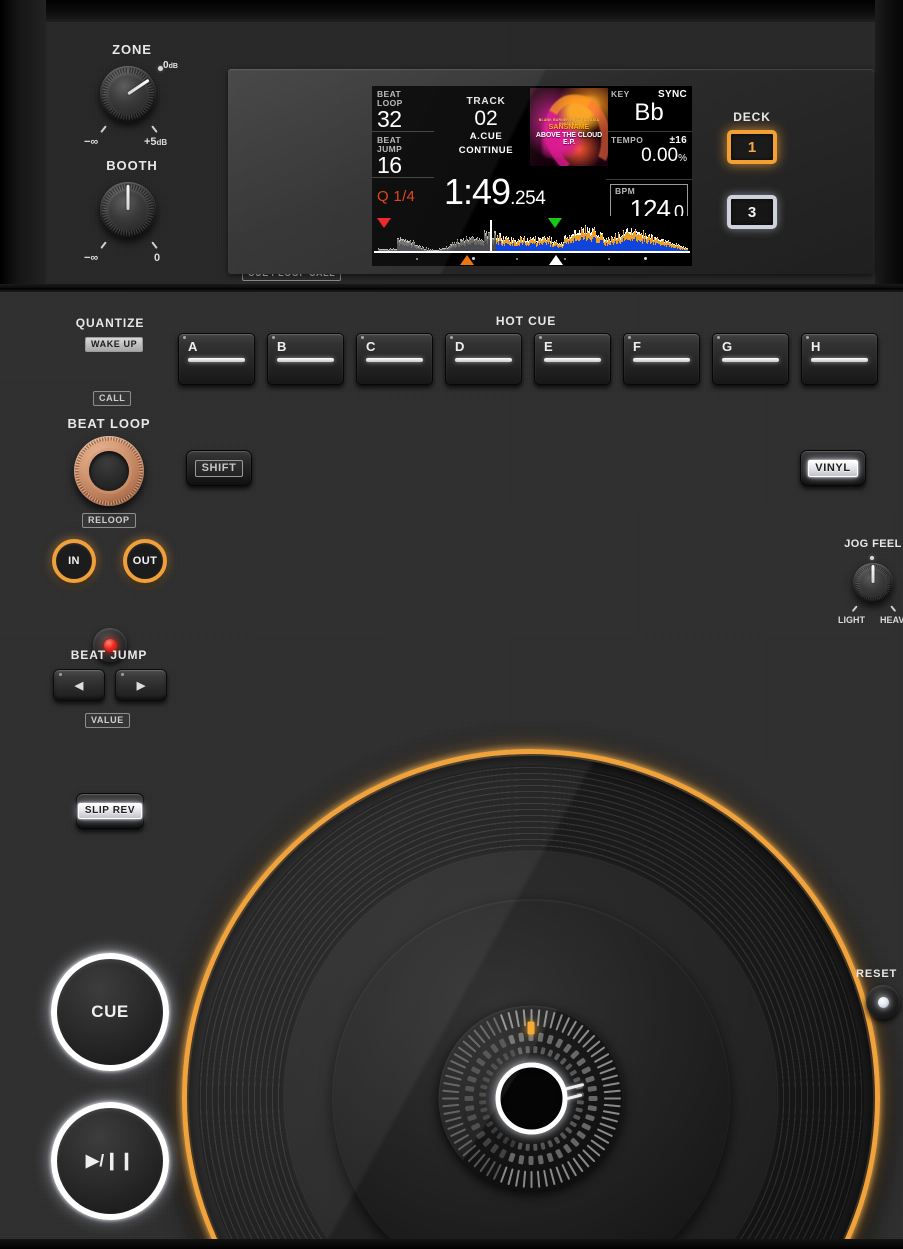  What do you see at coordinates (649, 109) in the screenshot?
I see `display-key-cell: KEY SYNC Bb` at bounding box center [649, 109].